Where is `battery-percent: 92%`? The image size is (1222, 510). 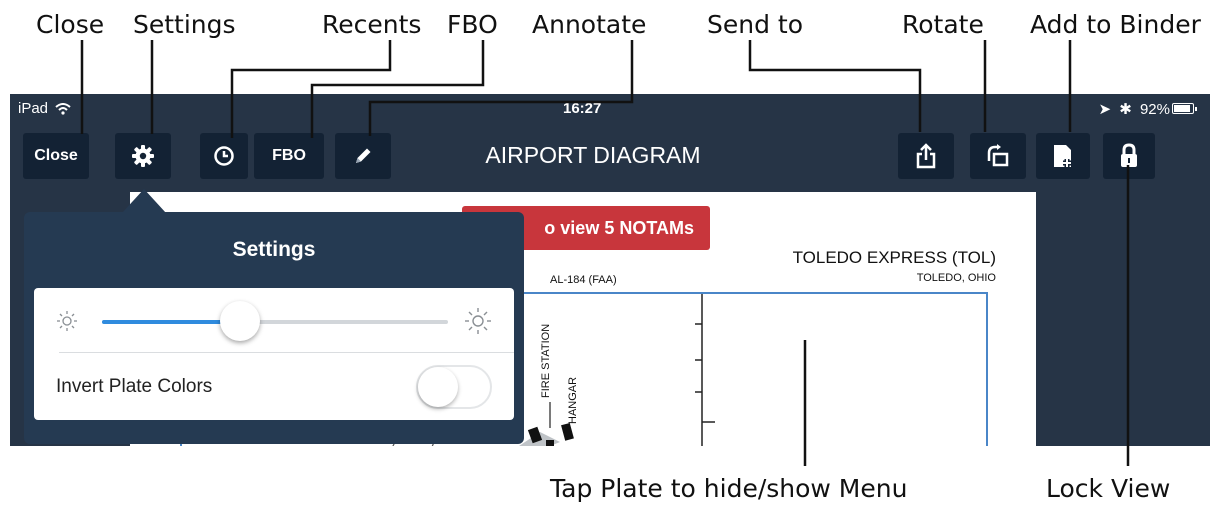 battery-percent: 92% is located at coordinates (1154, 109).